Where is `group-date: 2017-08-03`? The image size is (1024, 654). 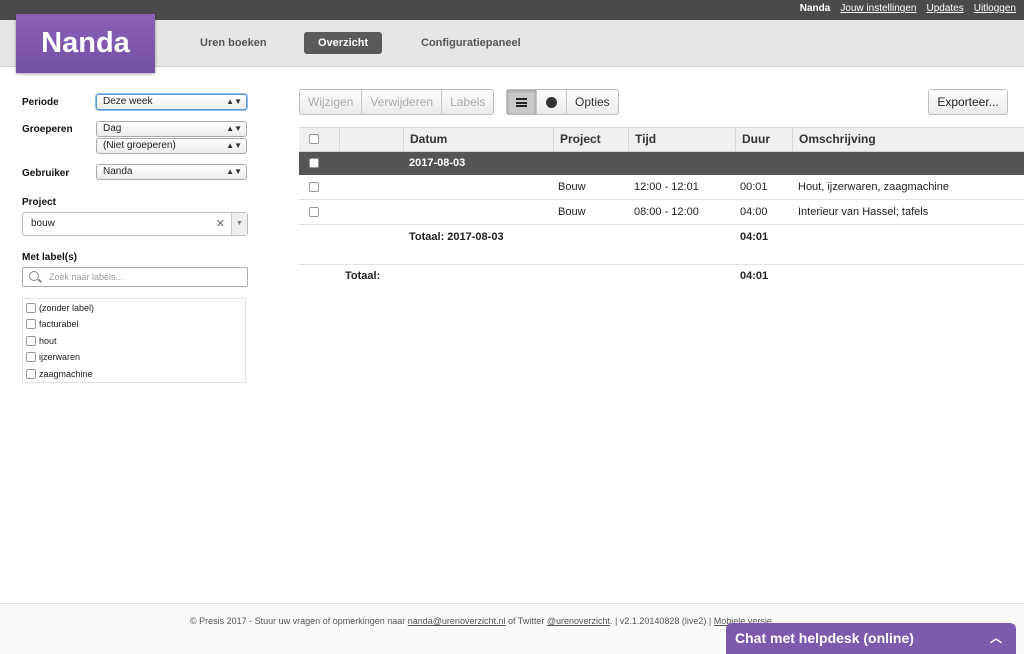
group-date: 2017-08-03 is located at coordinates (437, 163).